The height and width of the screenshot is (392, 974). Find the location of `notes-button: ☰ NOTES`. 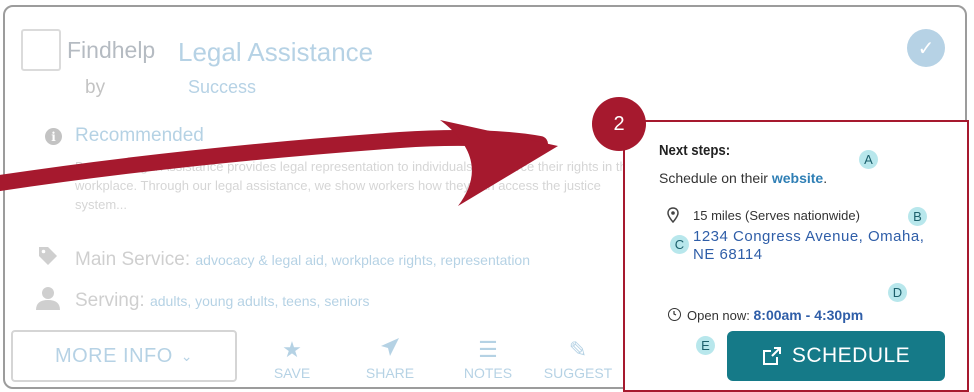

notes-button: ☰ NOTES is located at coordinates (488, 359).